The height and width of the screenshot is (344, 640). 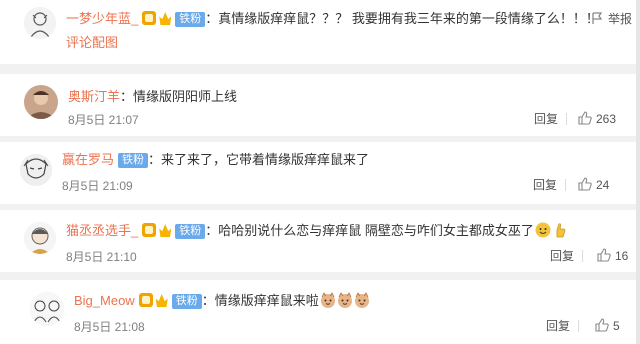 I want to click on timestamp: 8月5日 21:09, so click(x=97, y=186).